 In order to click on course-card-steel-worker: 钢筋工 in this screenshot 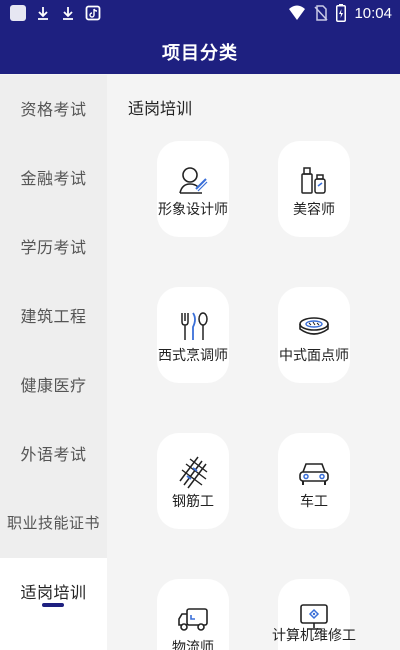, I will do `click(193, 481)`.